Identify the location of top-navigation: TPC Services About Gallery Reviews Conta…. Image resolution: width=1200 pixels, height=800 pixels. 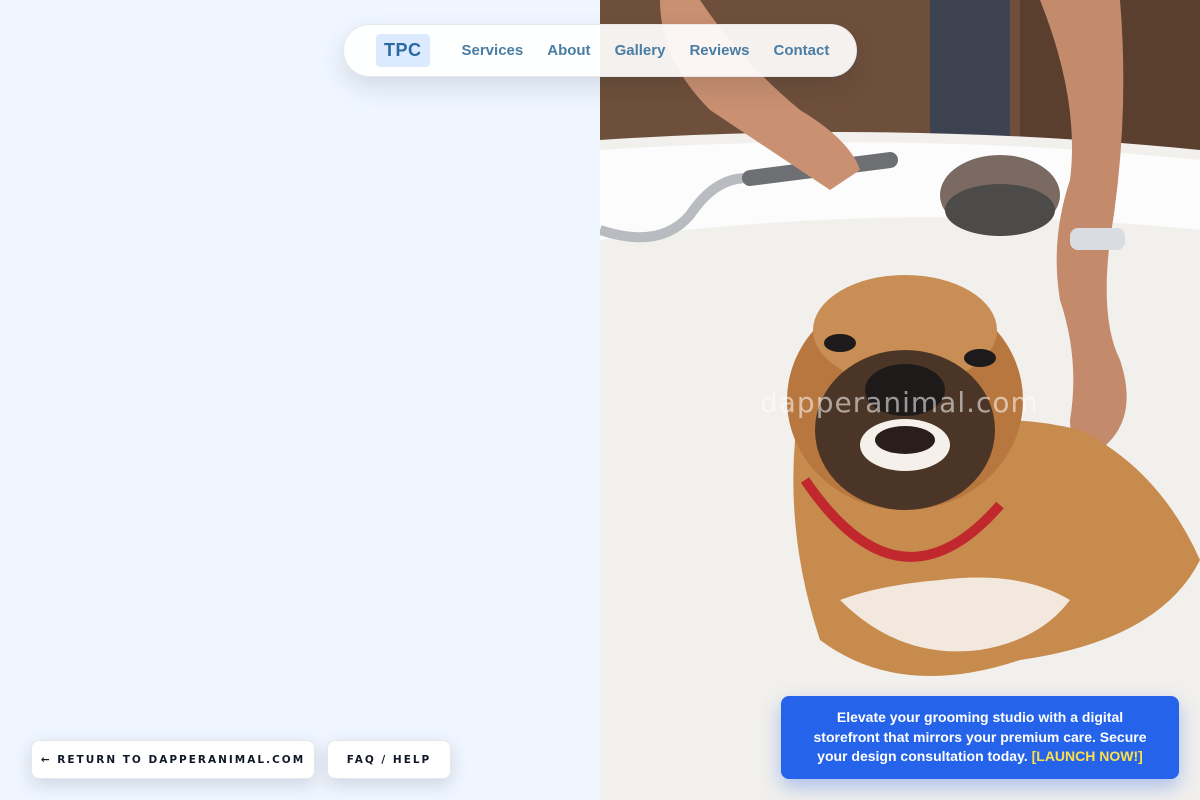
(600, 50).